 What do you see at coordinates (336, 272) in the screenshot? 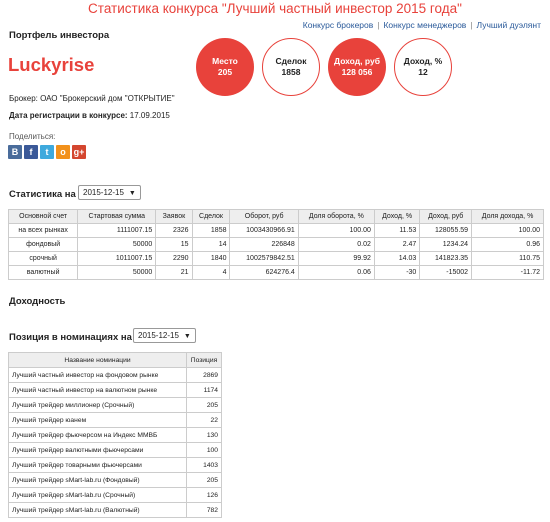
I see `table-cell: 0.06` at bounding box center [336, 272].